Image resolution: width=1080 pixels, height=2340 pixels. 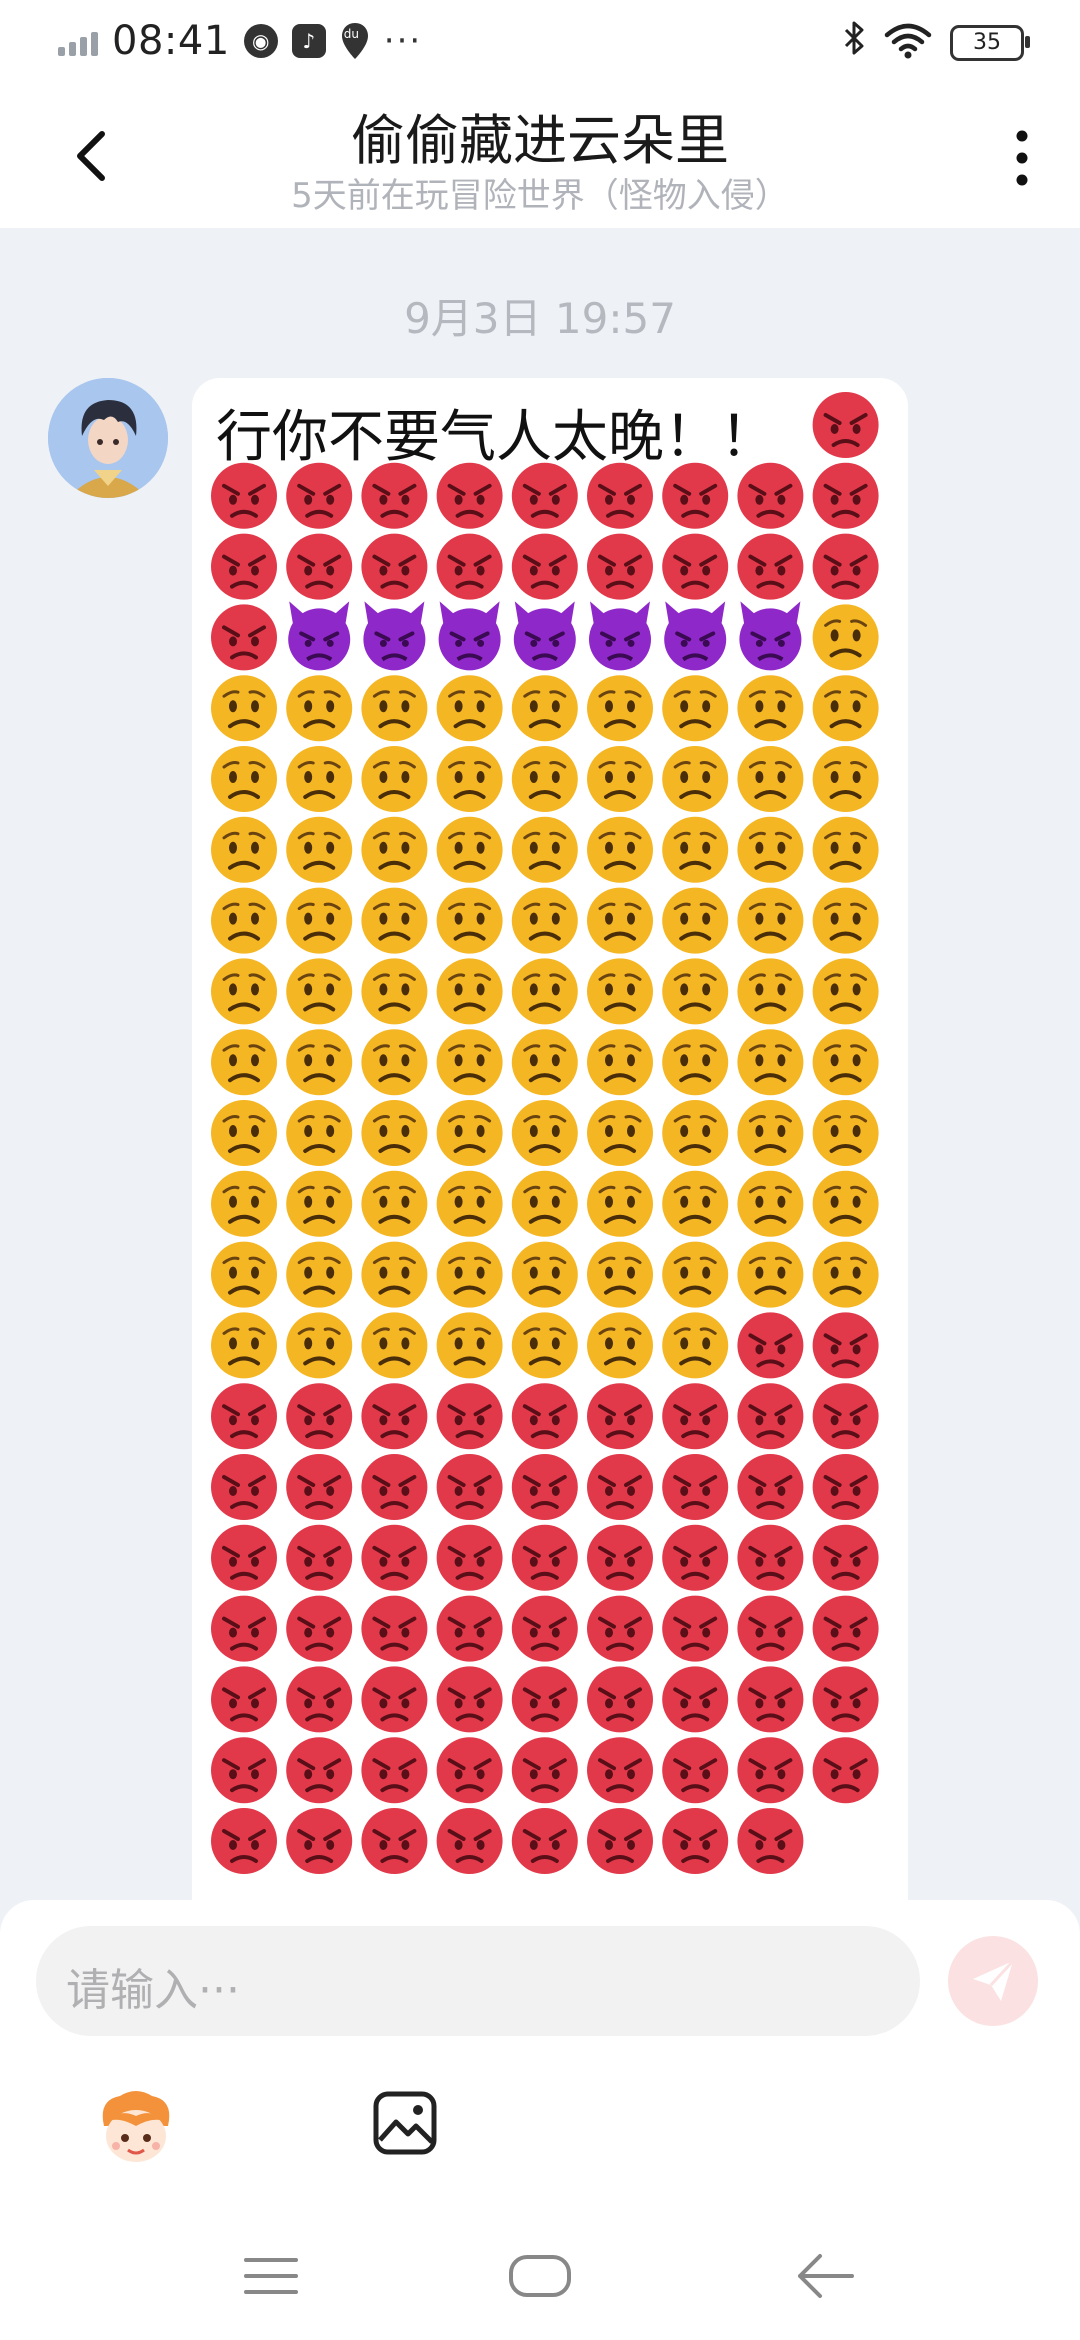 What do you see at coordinates (540, 42) in the screenshot?
I see `status-bar: 08:41 ◉ ♪ du ··· 35` at bounding box center [540, 42].